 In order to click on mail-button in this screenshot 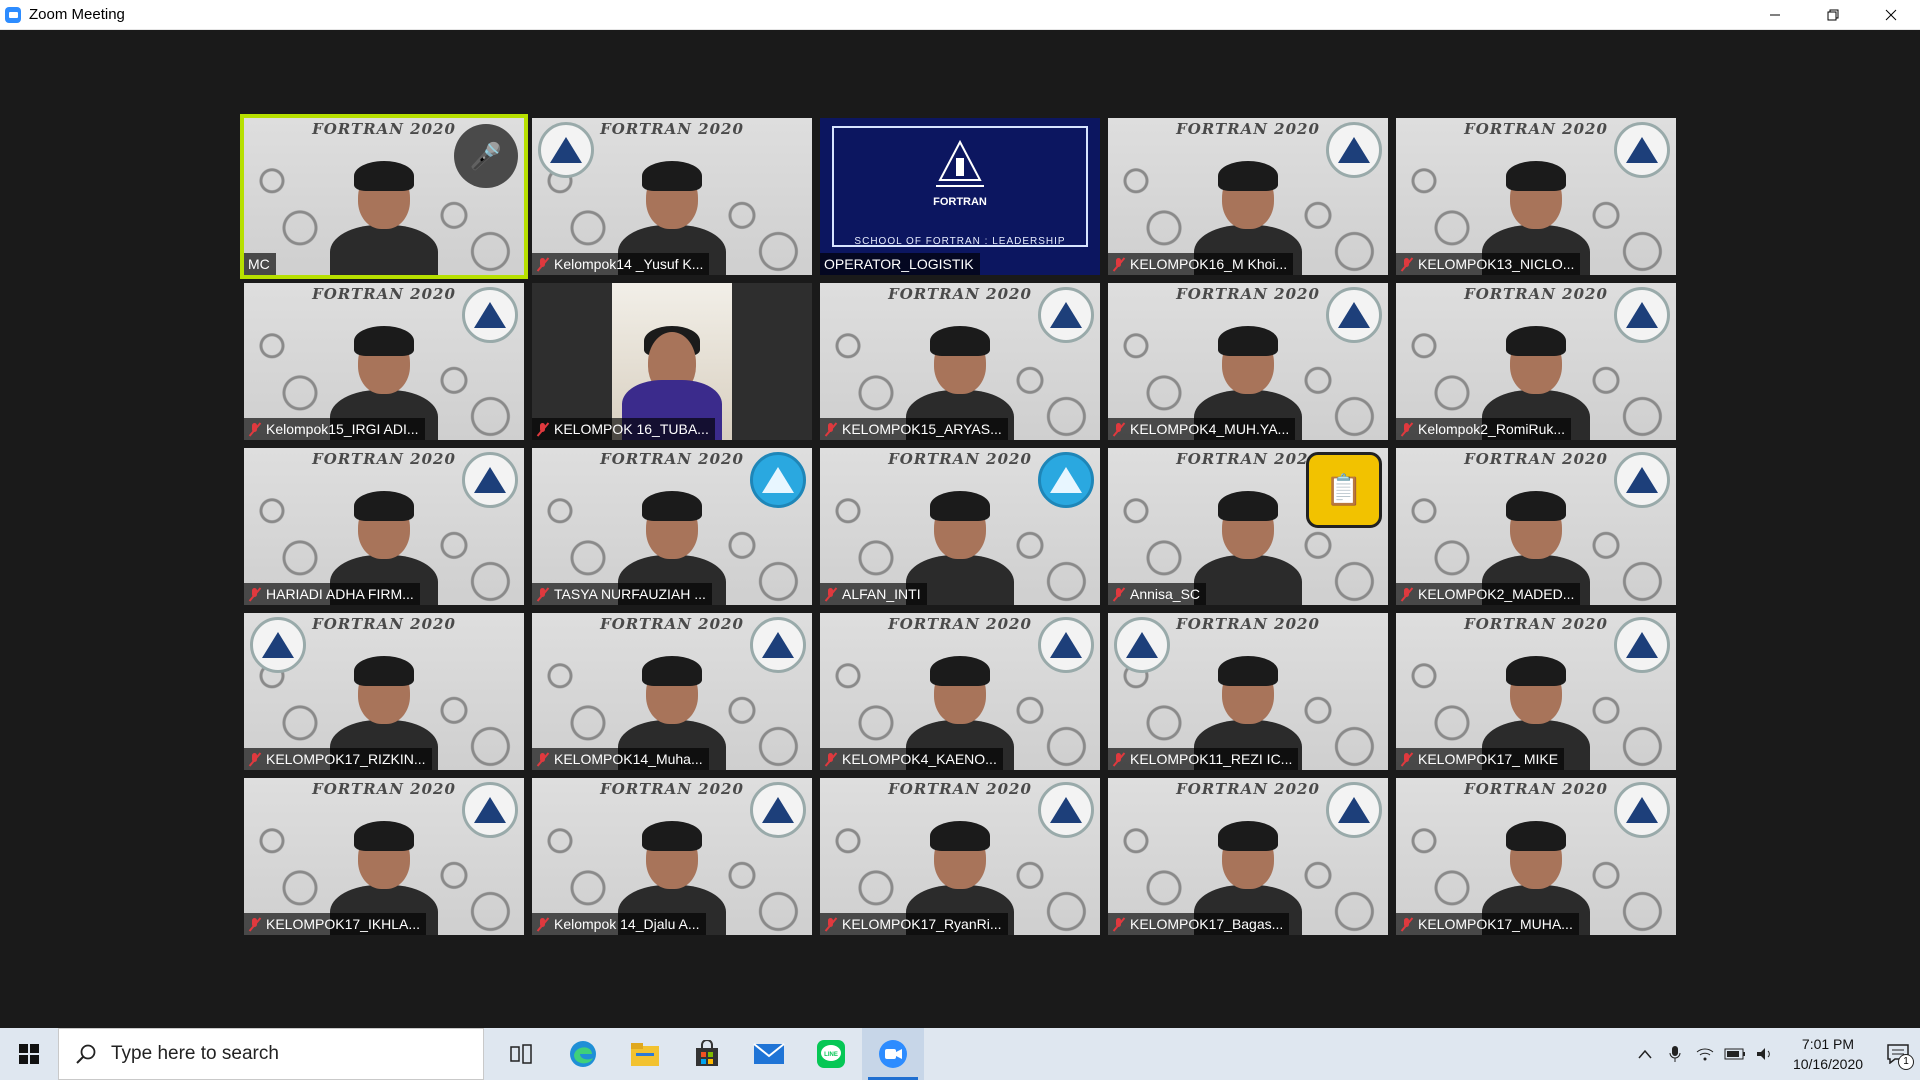, I will do `click(769, 1054)`.